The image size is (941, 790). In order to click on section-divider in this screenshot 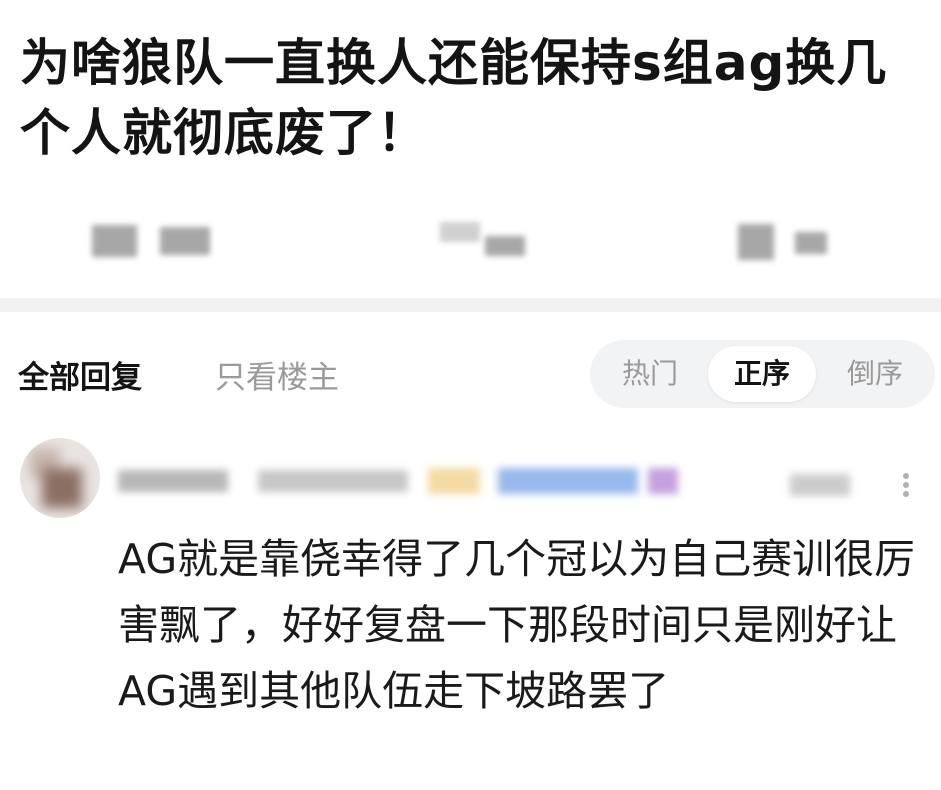, I will do `click(470, 305)`.